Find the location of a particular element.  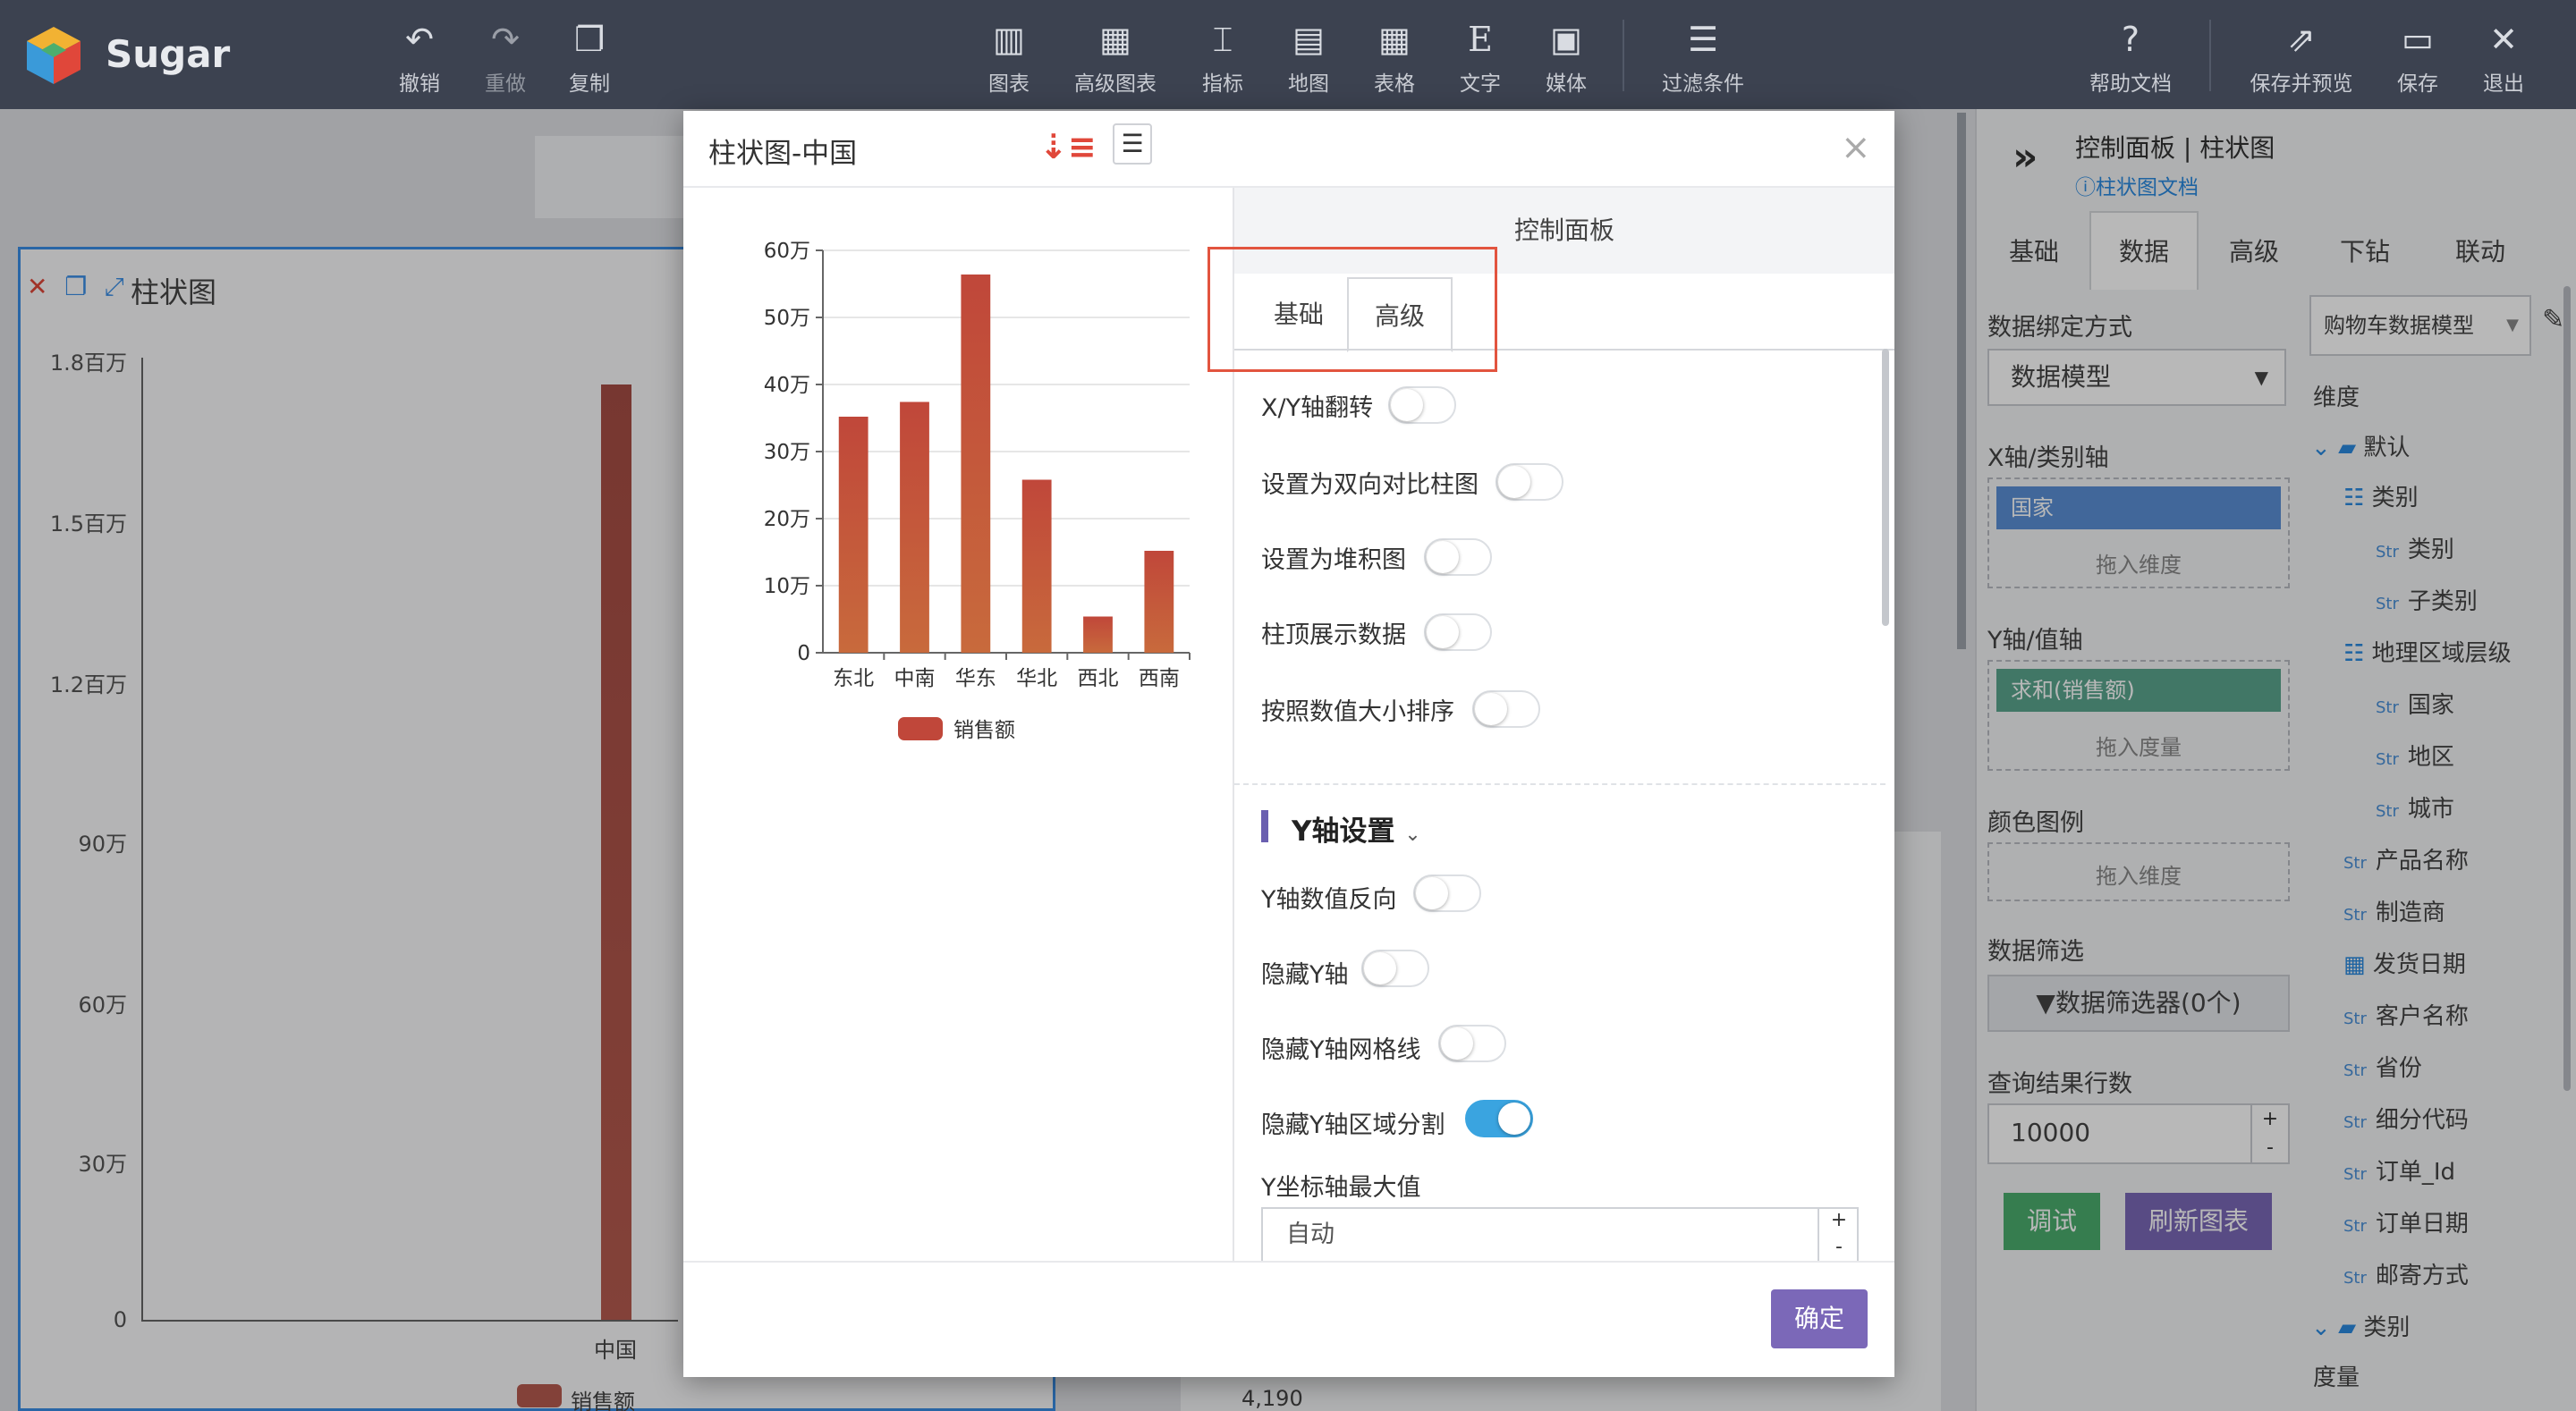

exit-button: ✕ 退出 is located at coordinates (2503, 57).